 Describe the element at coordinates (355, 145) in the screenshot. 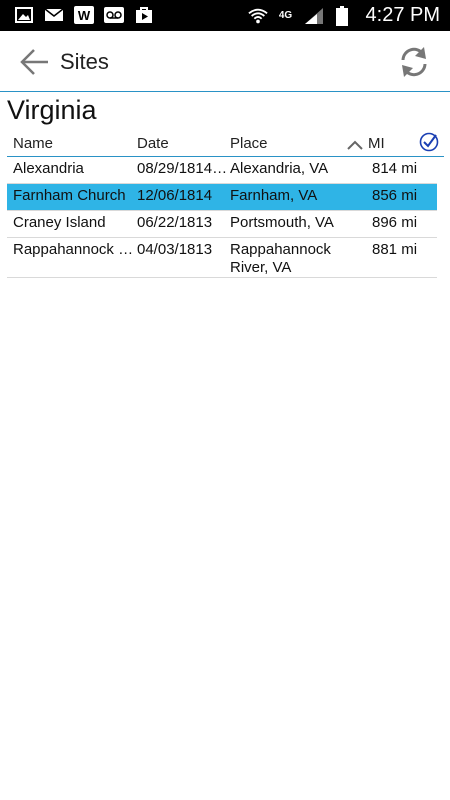

I see `sort-ascending-icon` at that location.